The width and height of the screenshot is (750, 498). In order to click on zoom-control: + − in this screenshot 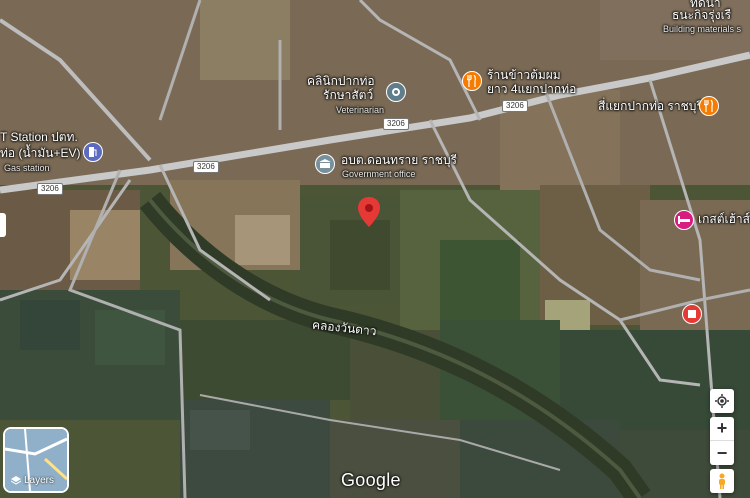, I will do `click(722, 441)`.